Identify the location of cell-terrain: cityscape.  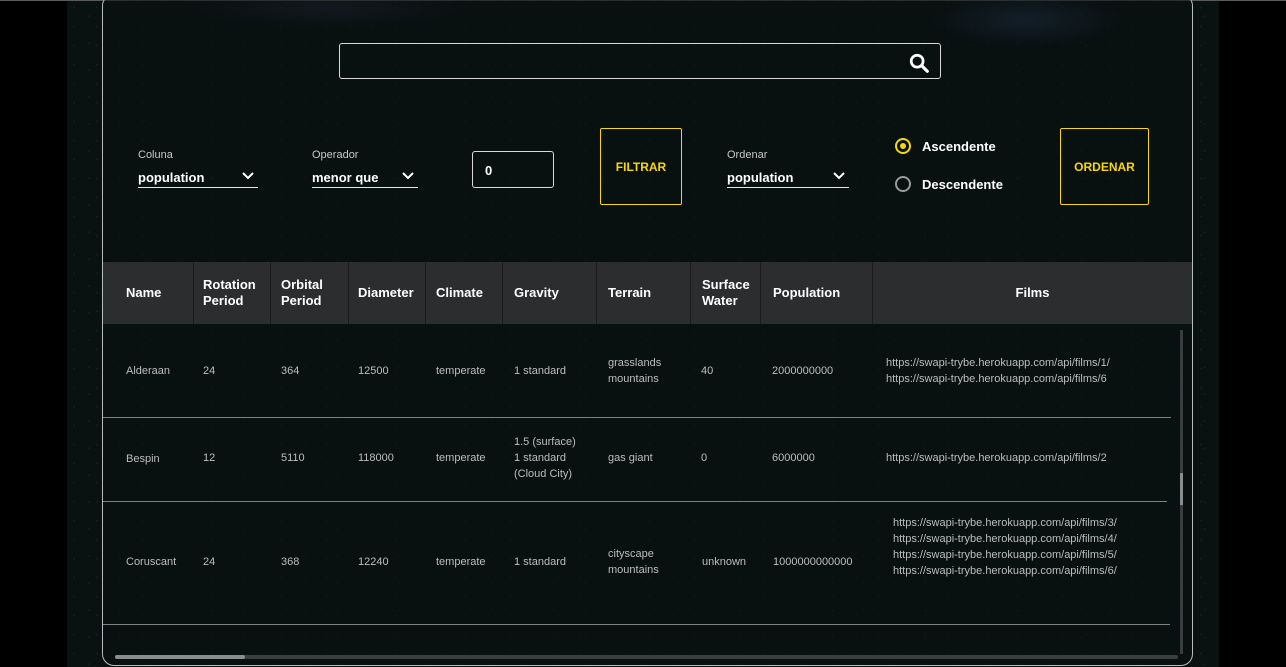
(631, 554).